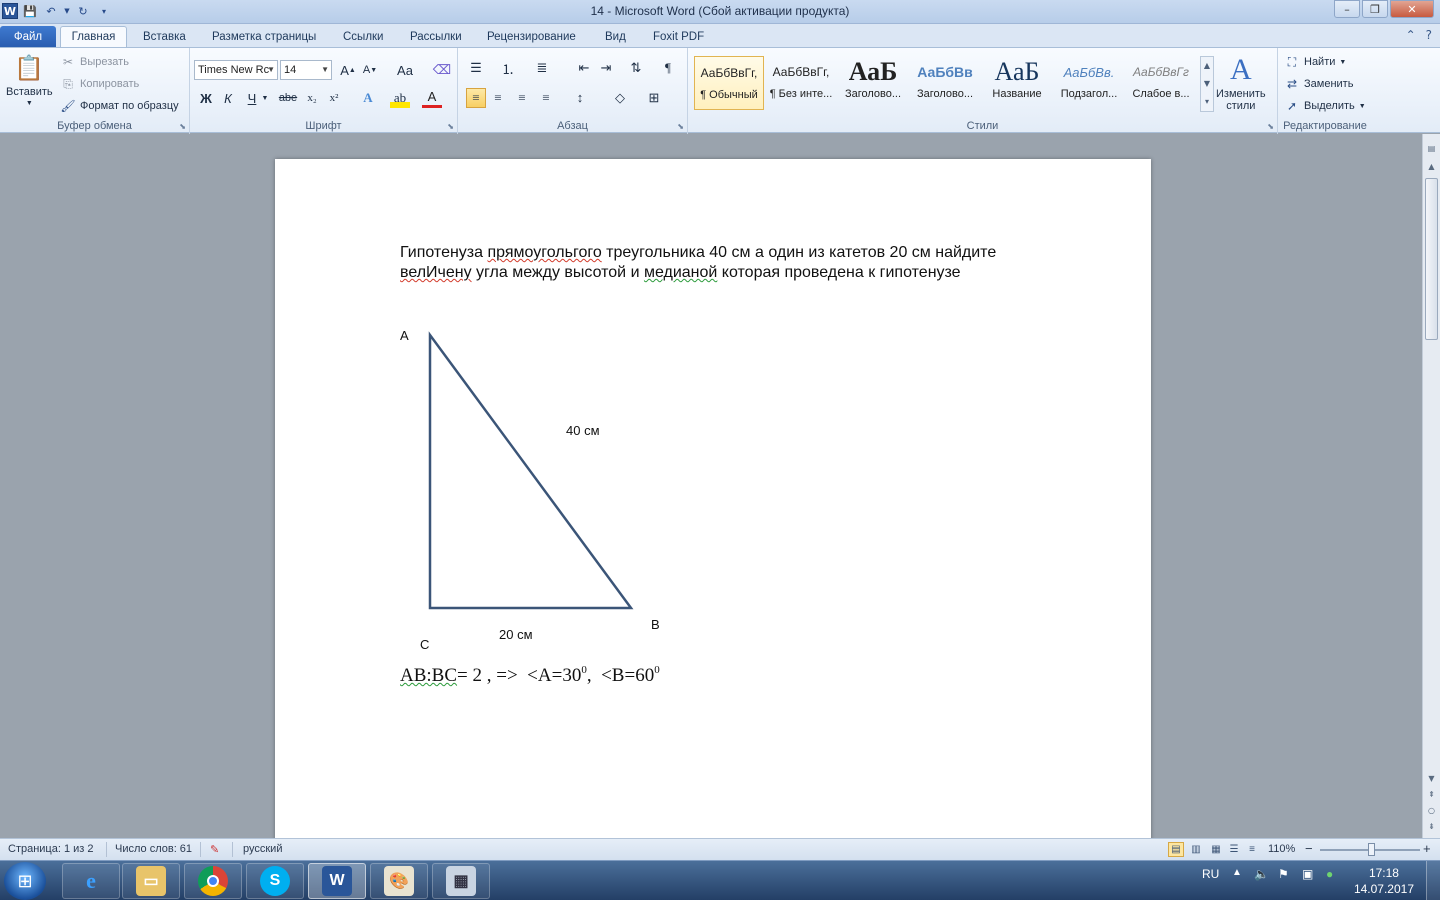 This screenshot has width=1440, height=900. Describe the element at coordinates (498, 98) in the screenshot. I see `align-center-icon: ≡` at that location.